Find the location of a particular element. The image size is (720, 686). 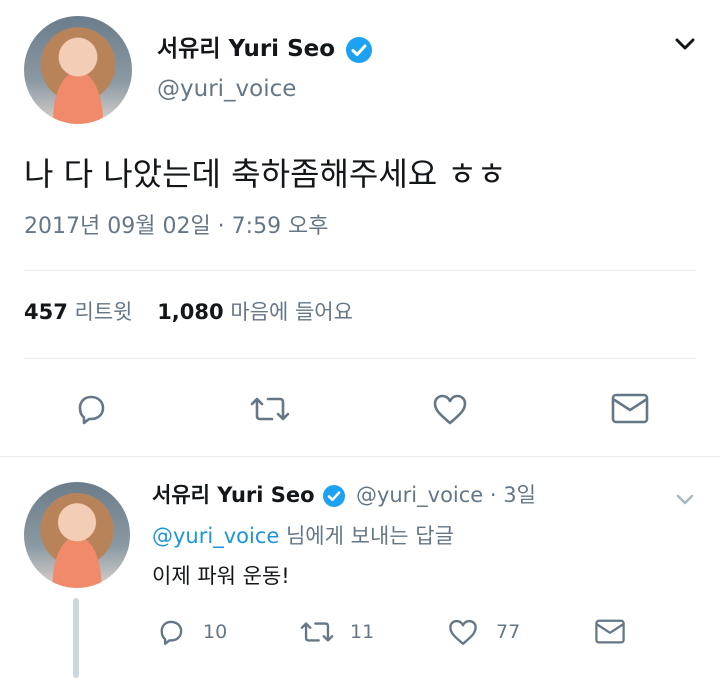

reply-text: 이제 파워 운동! is located at coordinates (221, 576).